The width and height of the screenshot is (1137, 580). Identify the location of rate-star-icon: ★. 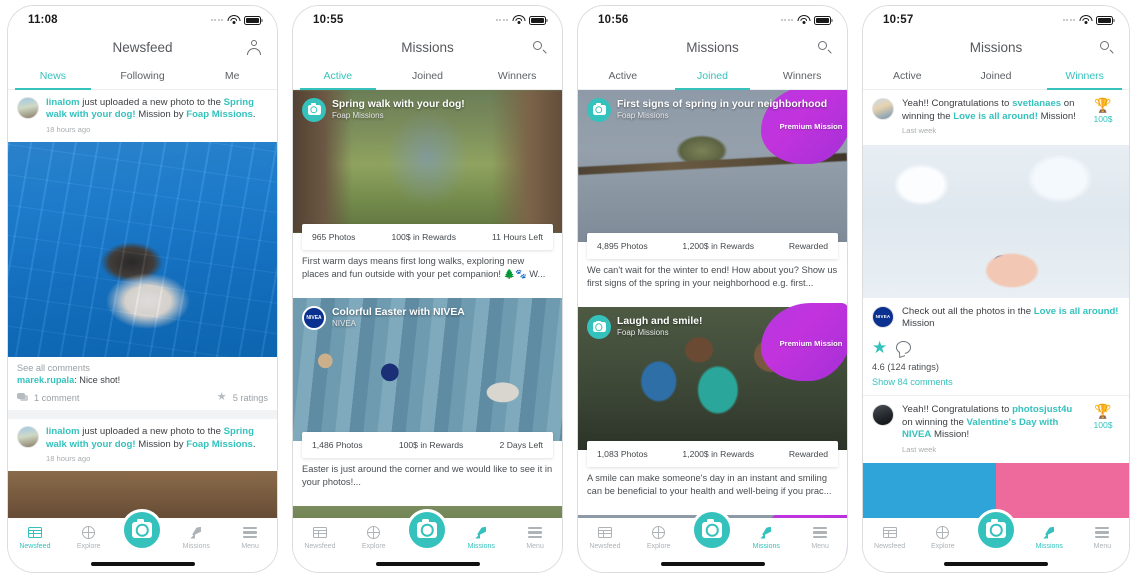
(879, 347).